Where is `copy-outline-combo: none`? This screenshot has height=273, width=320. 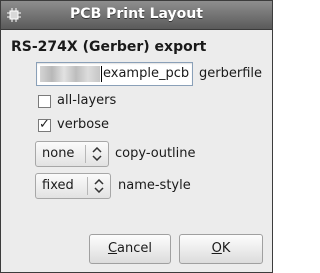
copy-outline-combo: none is located at coordinates (72, 154).